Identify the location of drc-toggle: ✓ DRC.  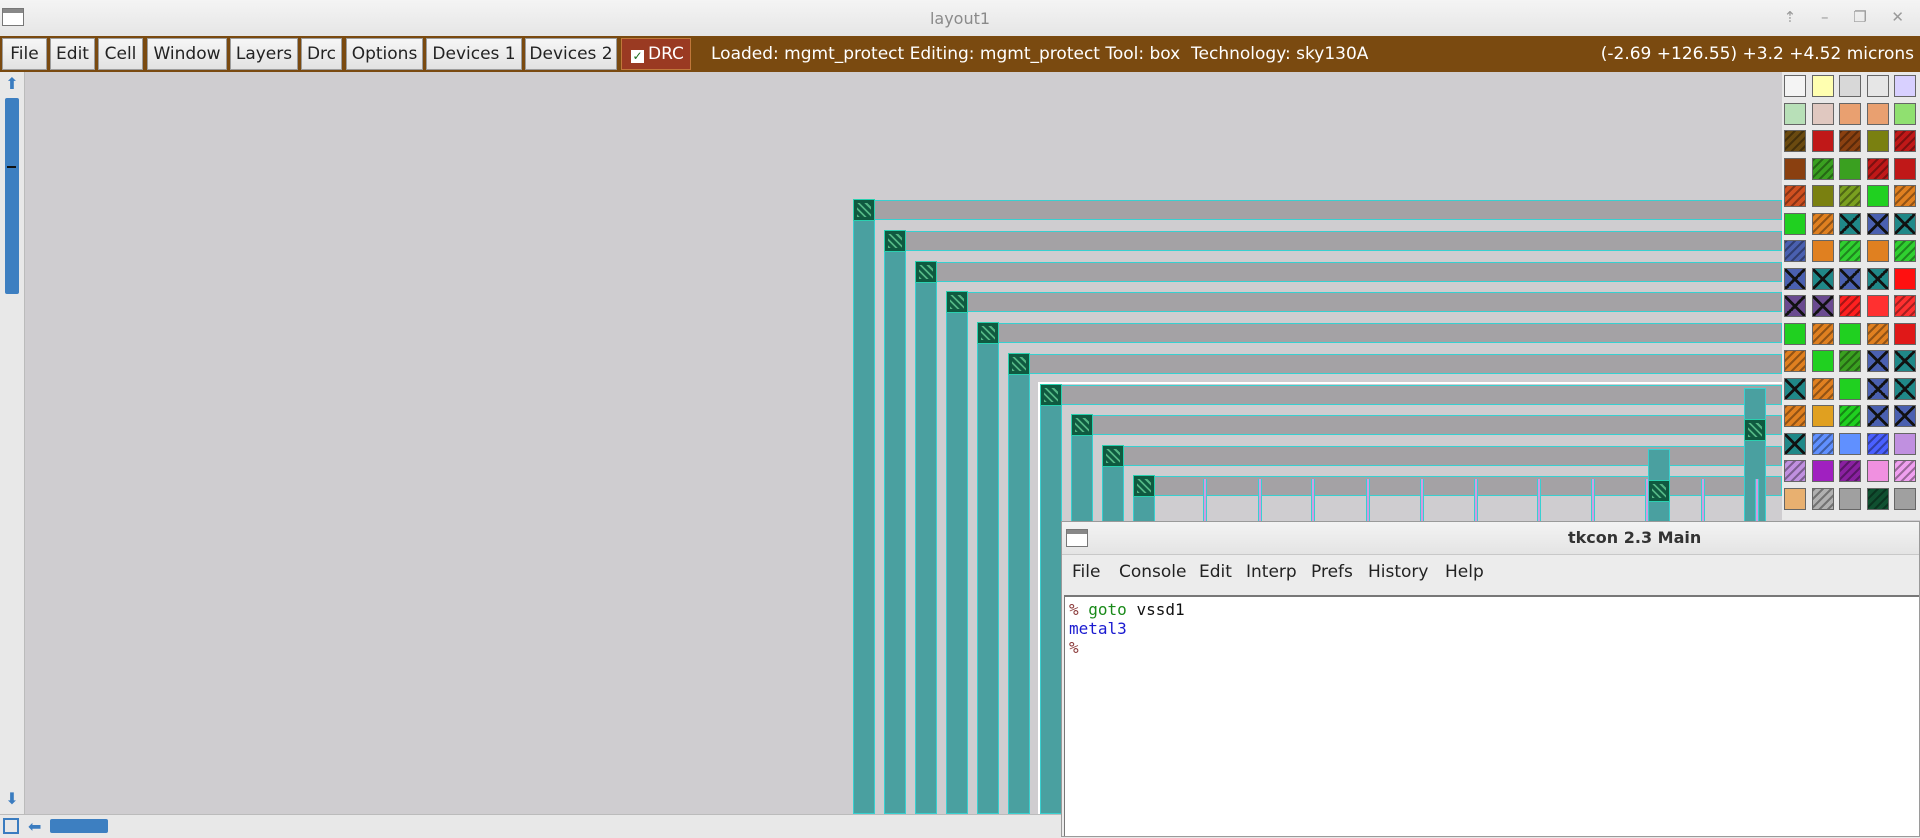
(656, 54).